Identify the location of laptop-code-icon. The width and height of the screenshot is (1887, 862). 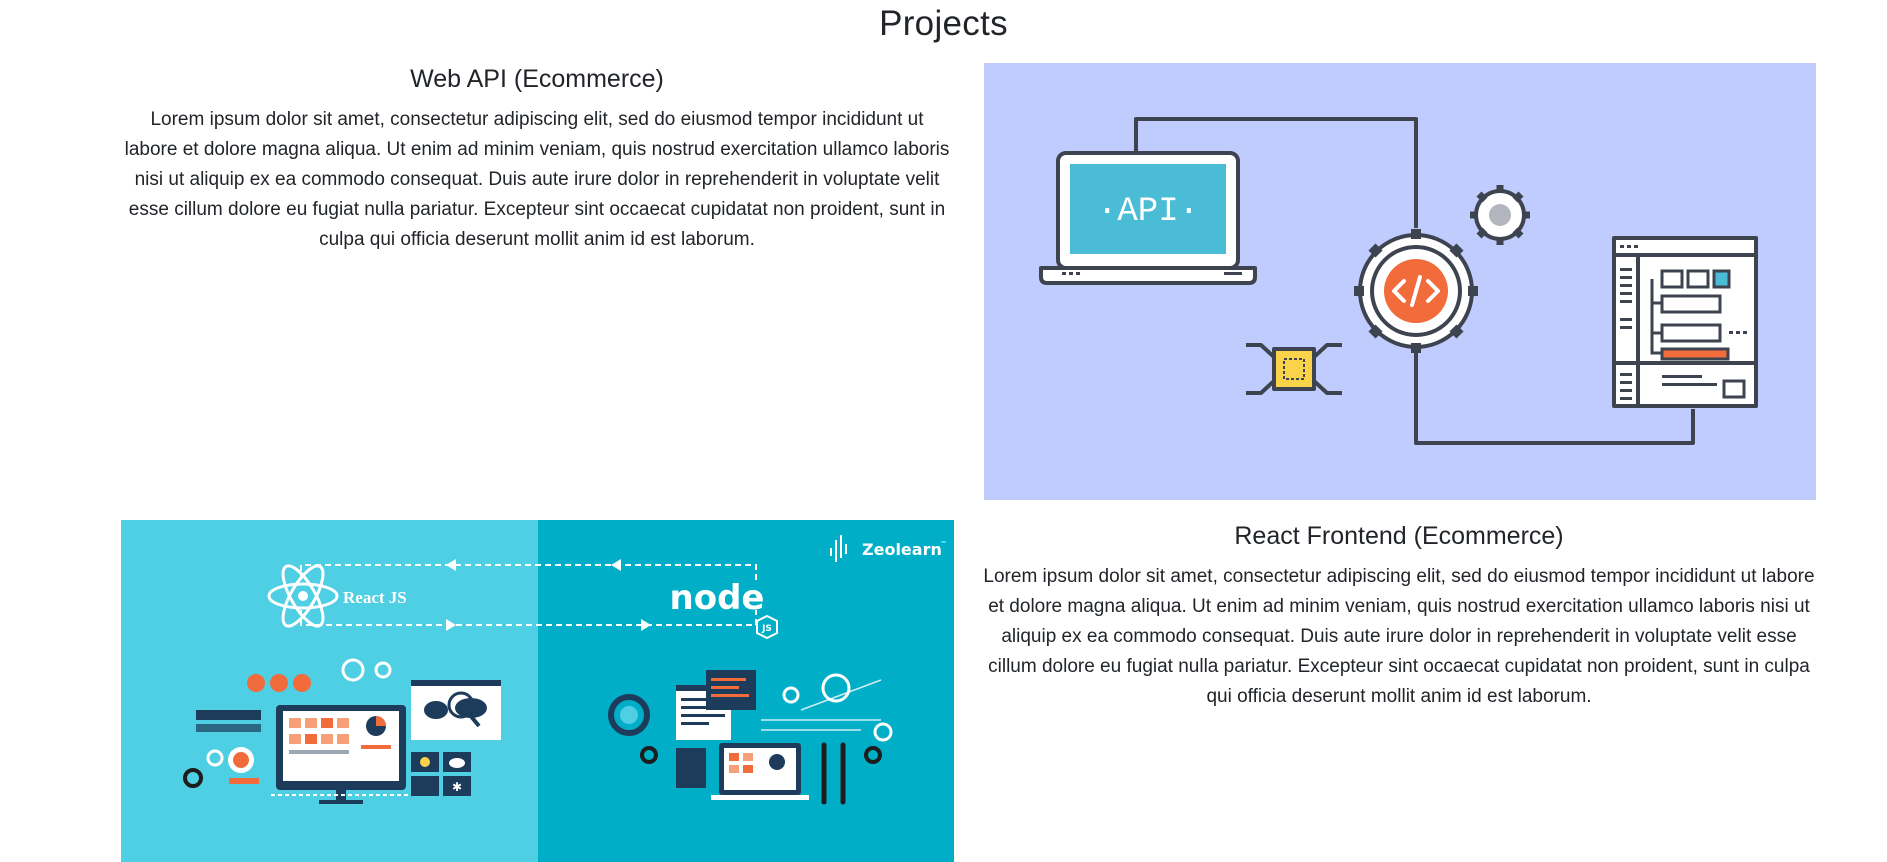
(760, 771).